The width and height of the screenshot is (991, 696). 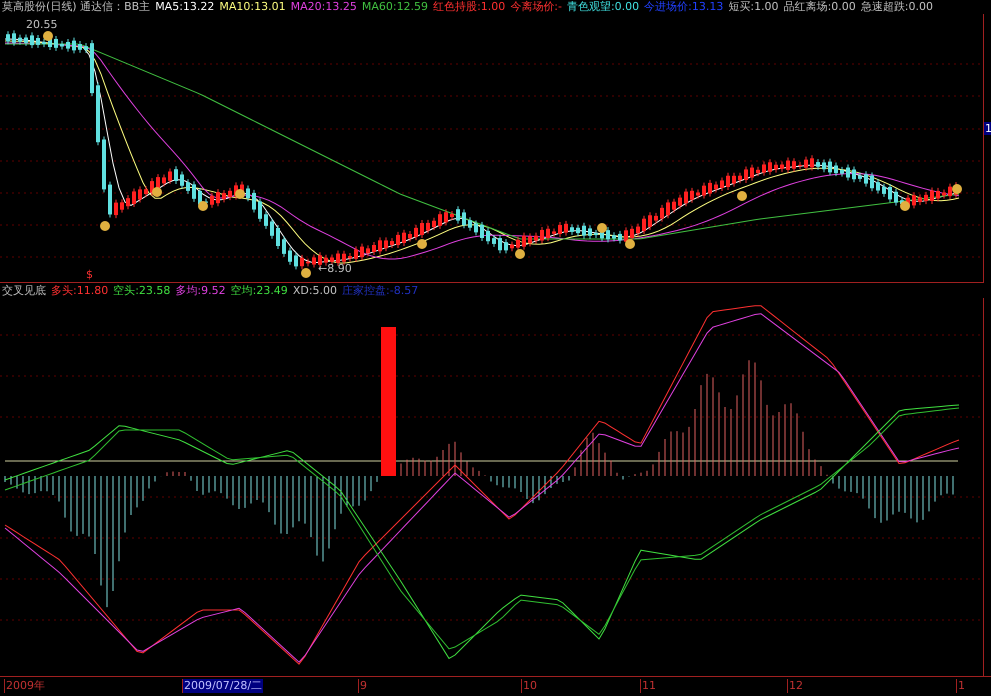 I want to click on legend-text: 青色观望:0.00, so click(x=603, y=7).